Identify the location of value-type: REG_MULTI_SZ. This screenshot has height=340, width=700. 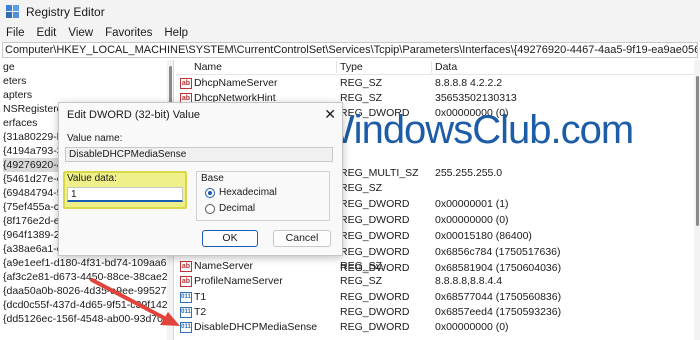
(379, 173).